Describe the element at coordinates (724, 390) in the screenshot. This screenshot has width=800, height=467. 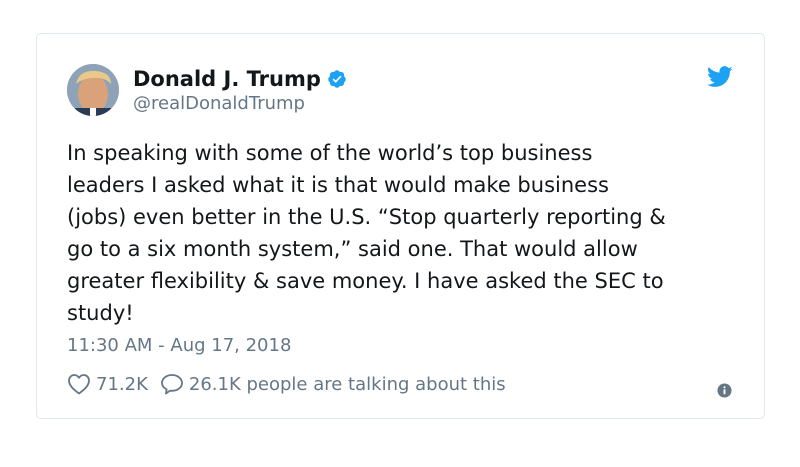
I see `info-icon` at that location.